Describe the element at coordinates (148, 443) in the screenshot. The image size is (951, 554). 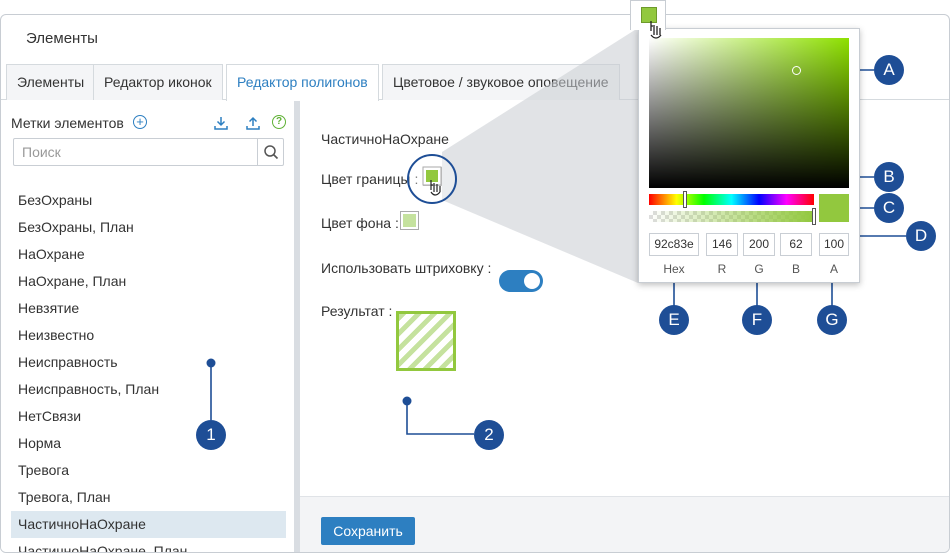
I see `list-item: Норма` at that location.